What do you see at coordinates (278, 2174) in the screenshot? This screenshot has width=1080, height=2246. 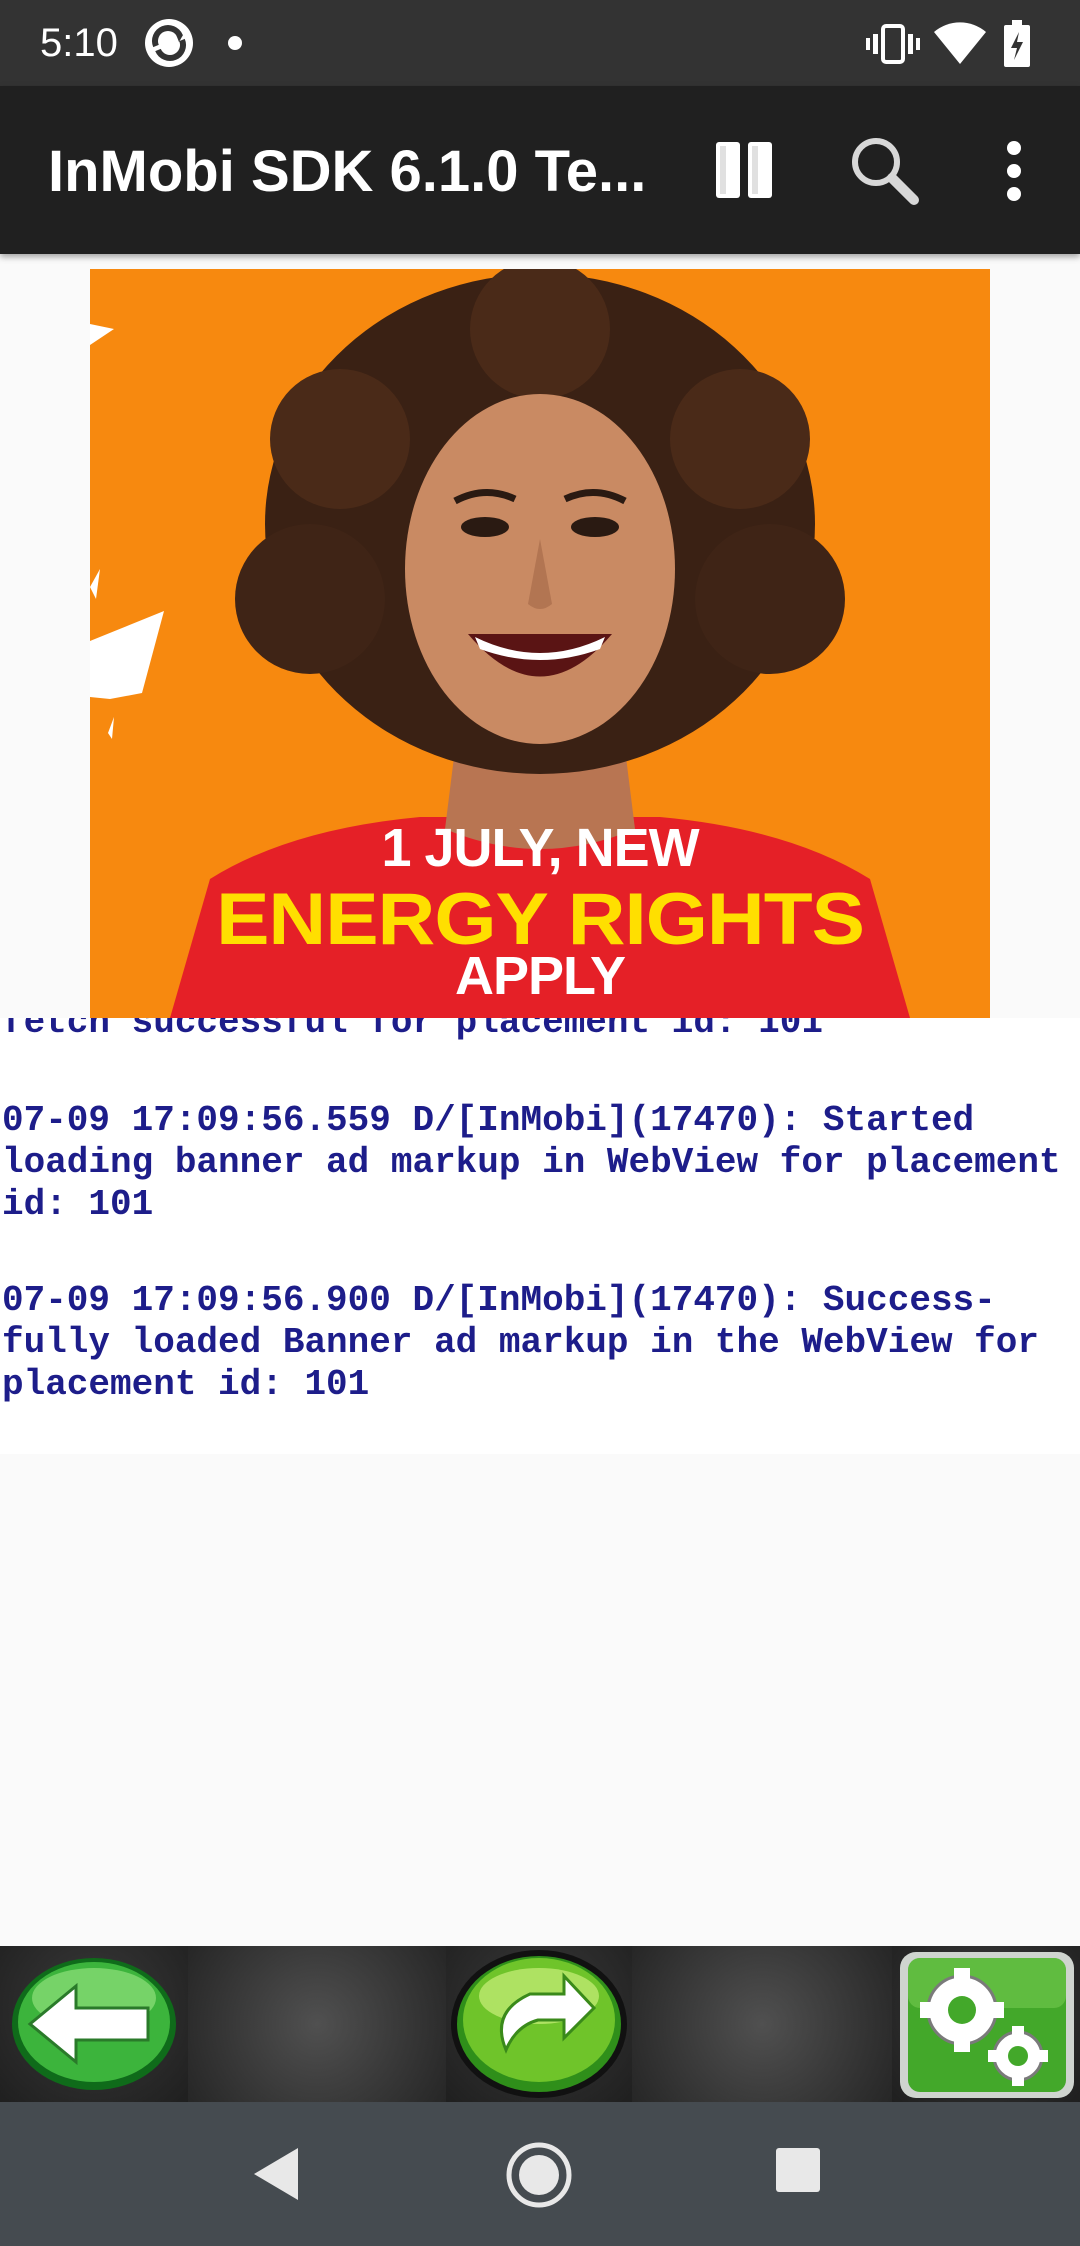 I see `nav-back-icon` at bounding box center [278, 2174].